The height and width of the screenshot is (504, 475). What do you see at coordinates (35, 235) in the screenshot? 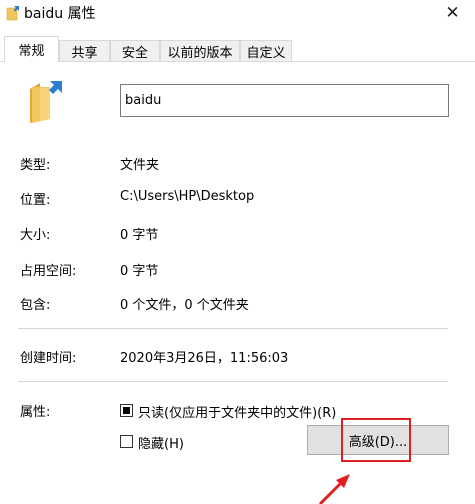
I see `size-label: 大小:` at bounding box center [35, 235].